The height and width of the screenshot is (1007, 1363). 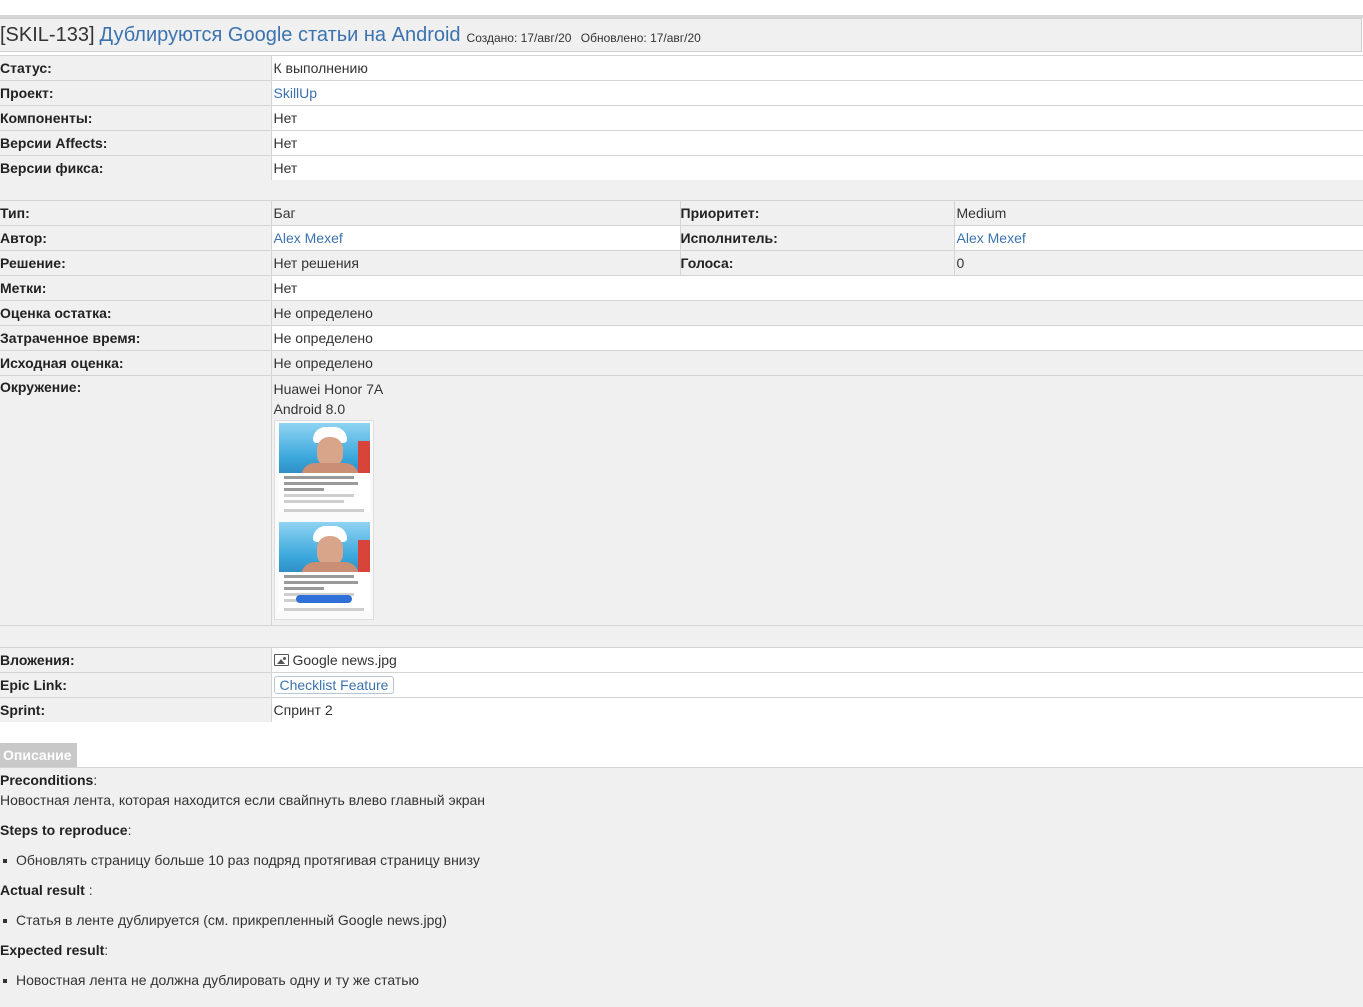 I want to click on field-row-original-estimate: Исходная оценка: Не определено, so click(x=681, y=363).